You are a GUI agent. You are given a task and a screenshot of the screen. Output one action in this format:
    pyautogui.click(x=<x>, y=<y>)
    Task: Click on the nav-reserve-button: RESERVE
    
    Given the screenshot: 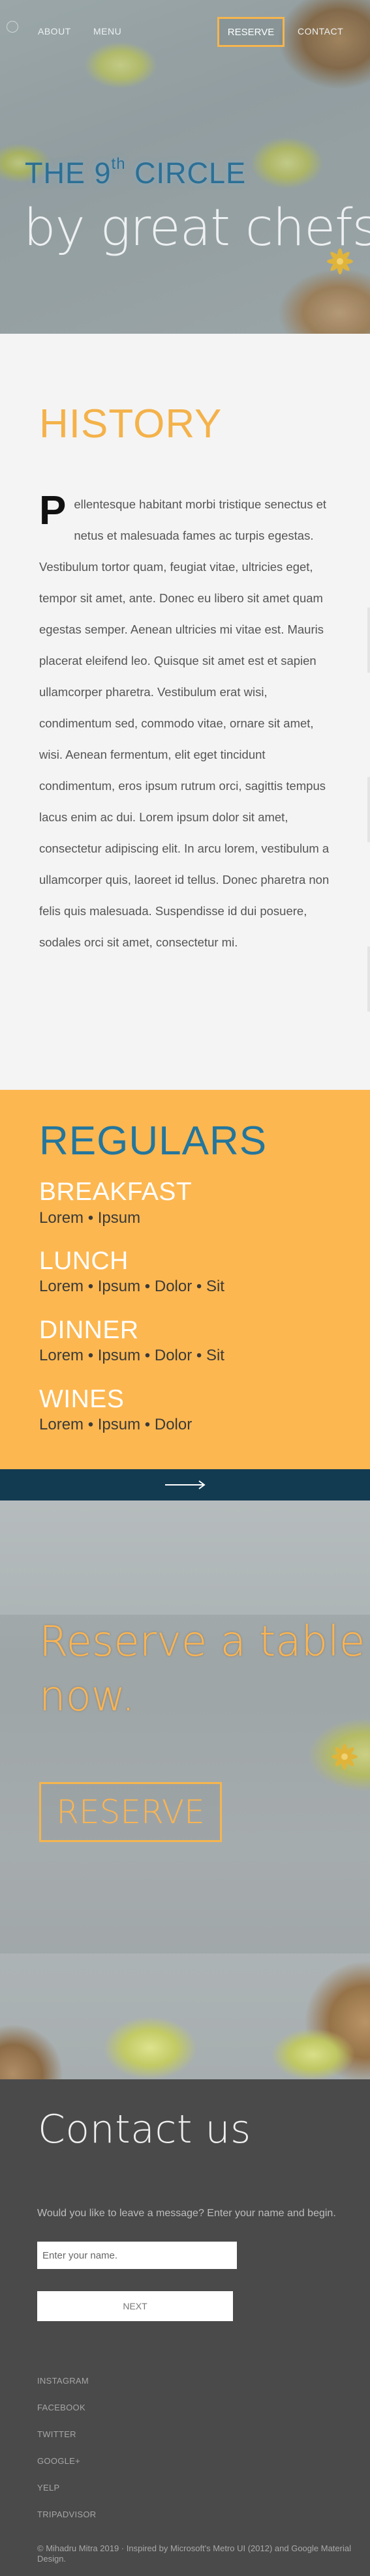 What is the action you would take?
    pyautogui.click(x=251, y=32)
    